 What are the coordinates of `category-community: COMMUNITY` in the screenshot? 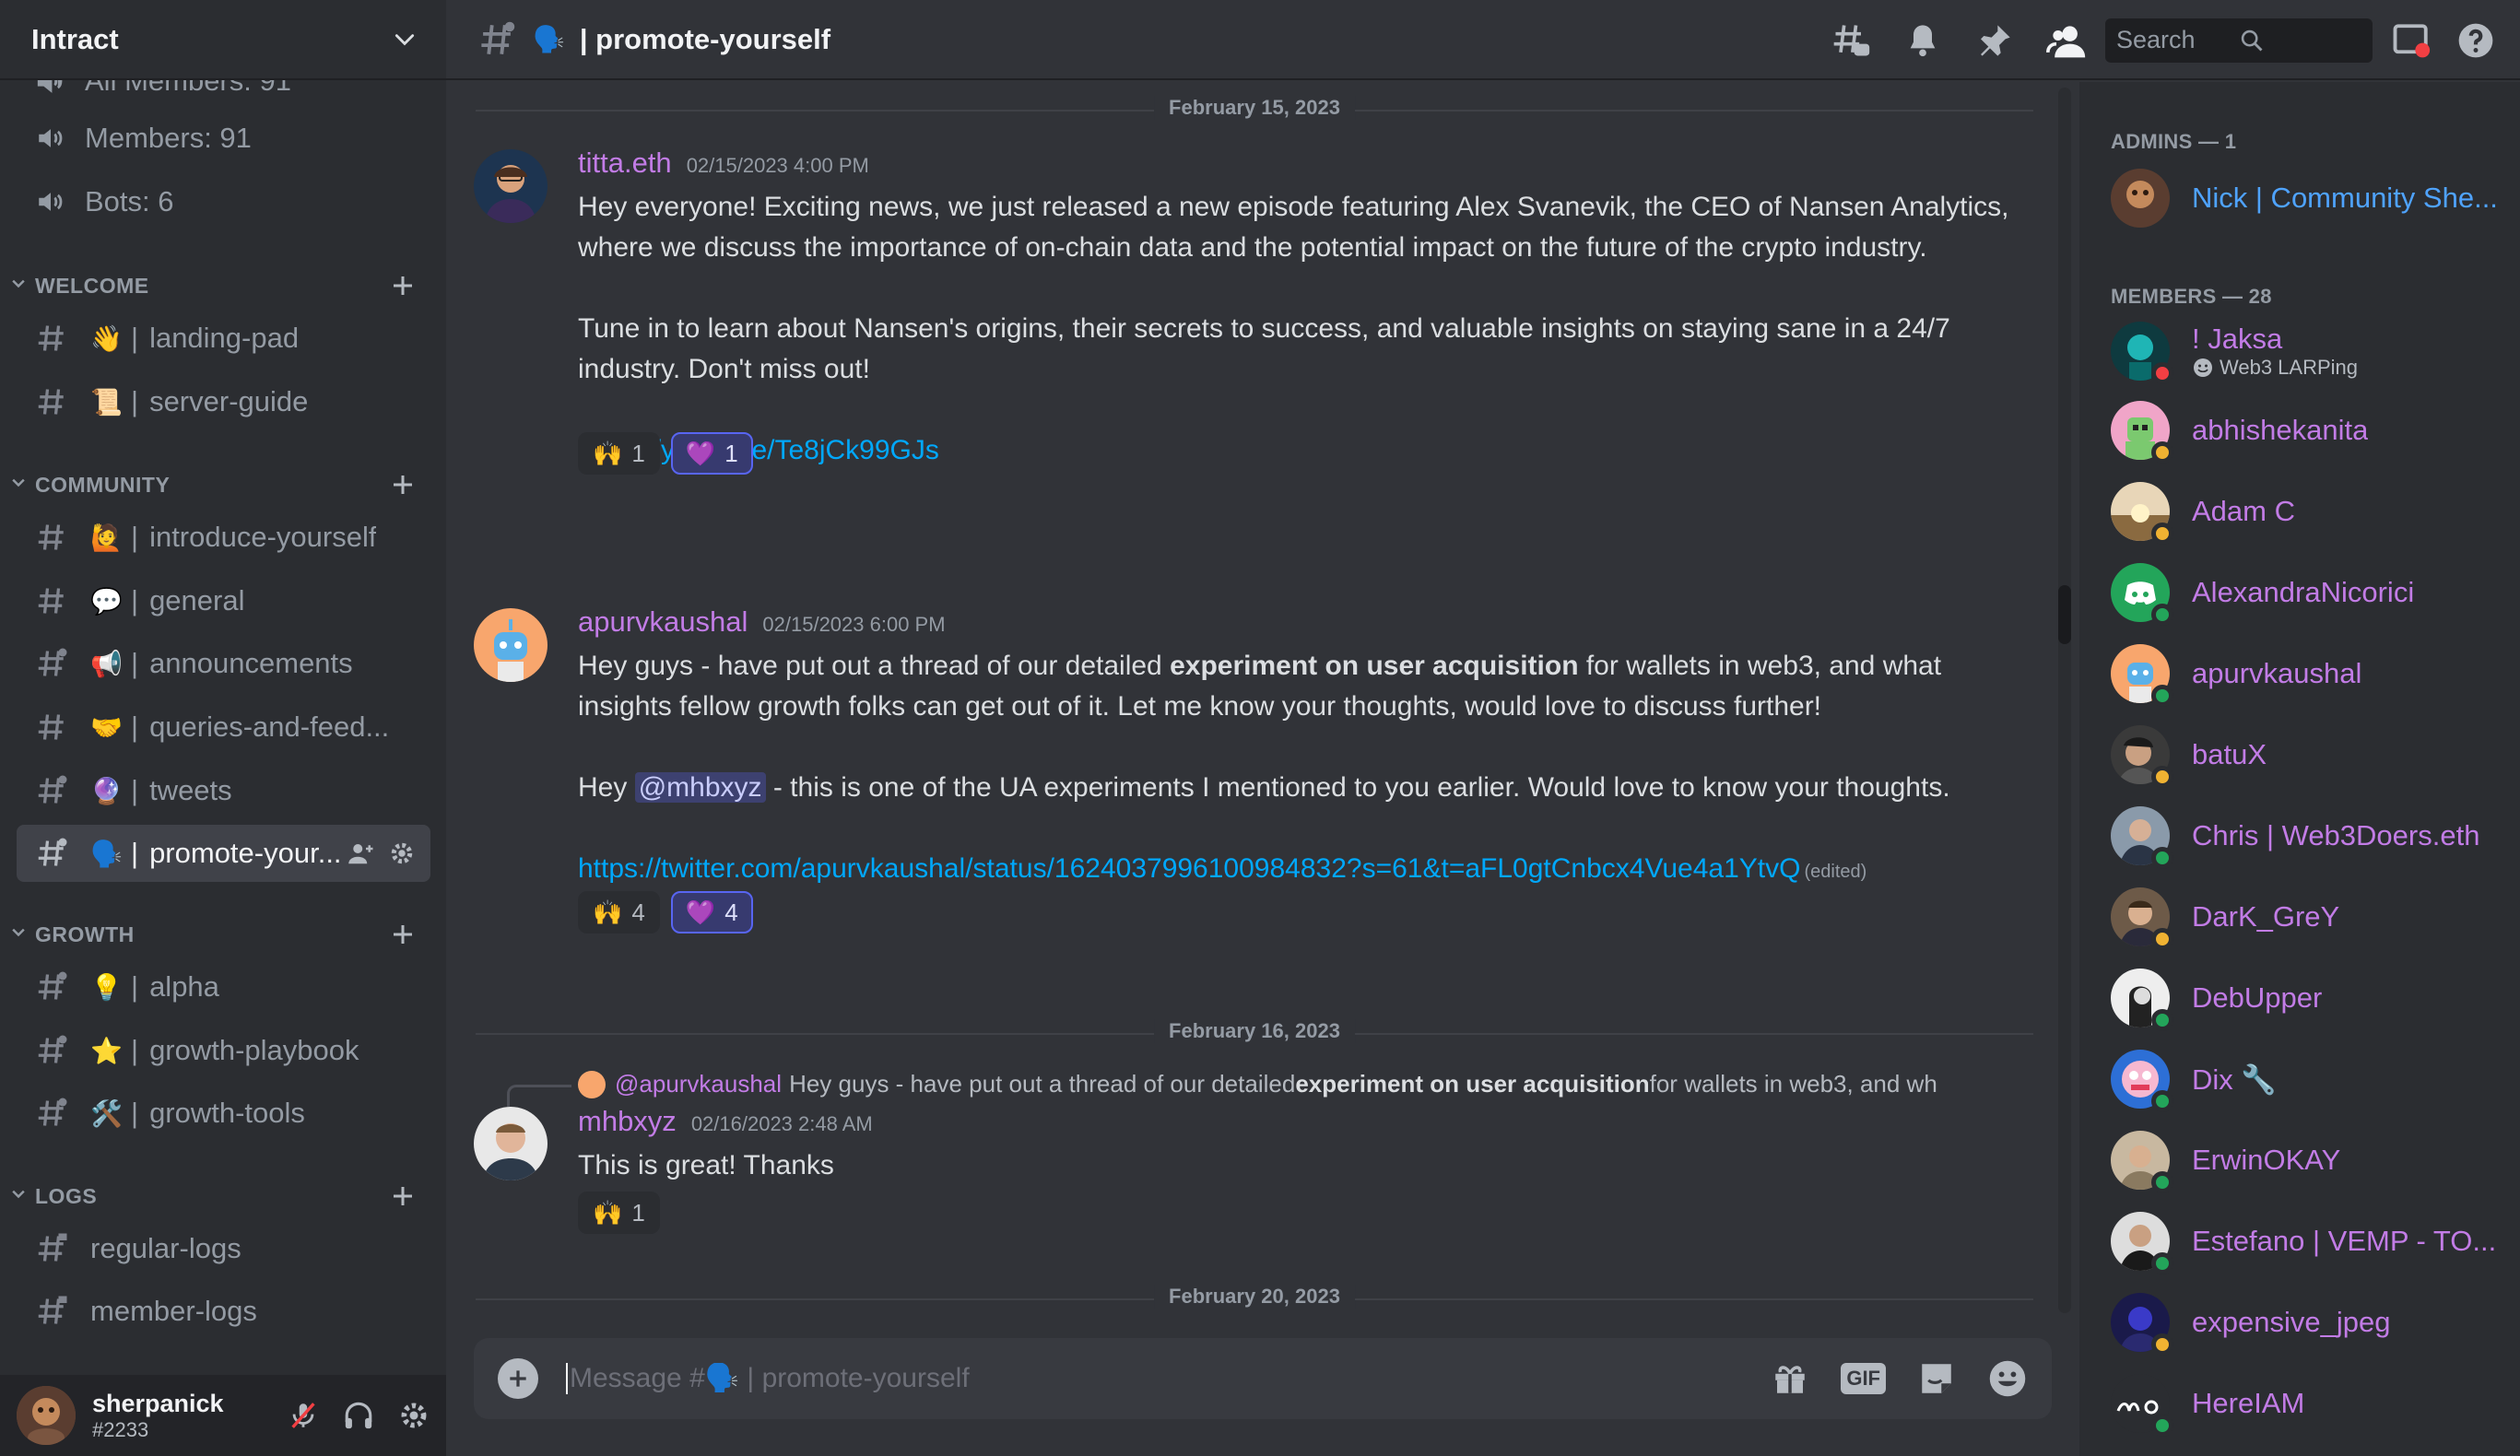 It's located at (223, 484).